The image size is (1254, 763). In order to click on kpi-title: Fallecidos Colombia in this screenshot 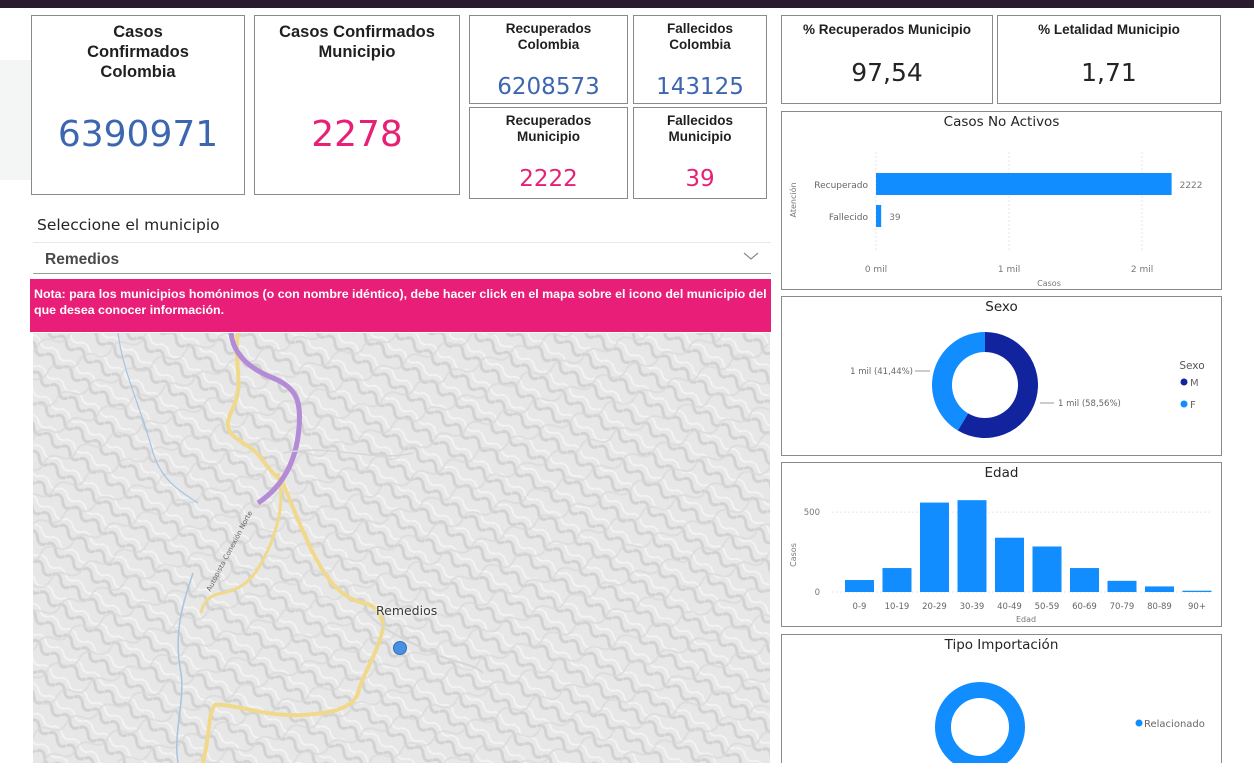, I will do `click(700, 37)`.